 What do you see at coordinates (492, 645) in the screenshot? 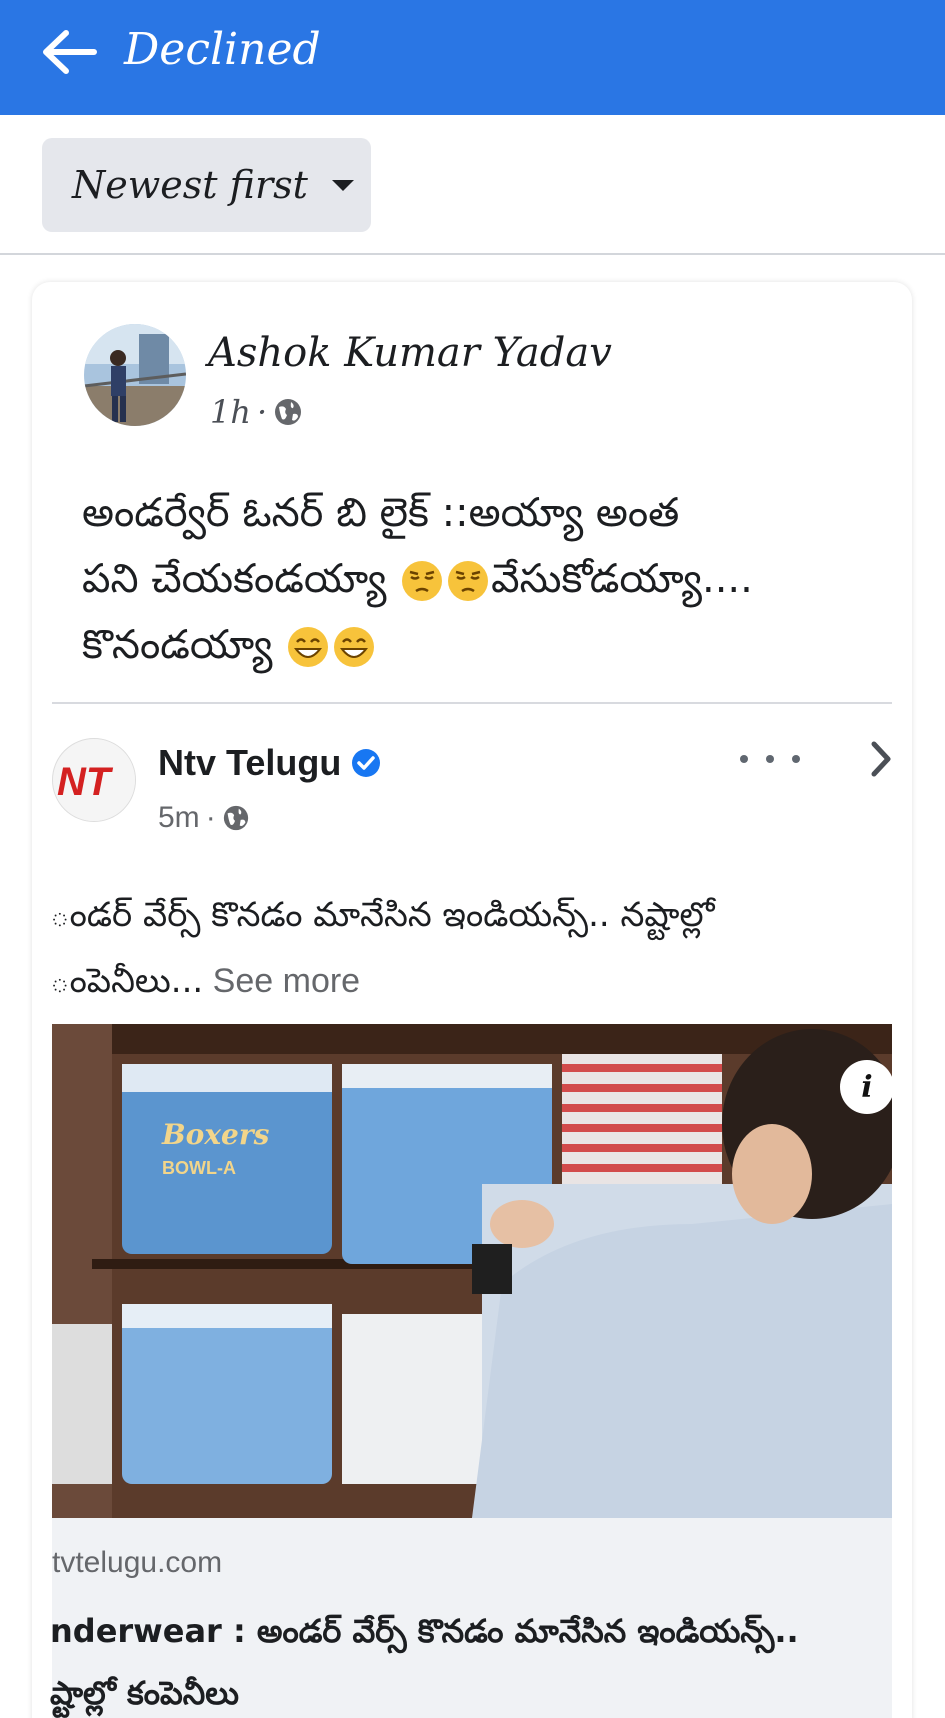
I see `post-text-line: కొనండయ్యా` at bounding box center [492, 645].